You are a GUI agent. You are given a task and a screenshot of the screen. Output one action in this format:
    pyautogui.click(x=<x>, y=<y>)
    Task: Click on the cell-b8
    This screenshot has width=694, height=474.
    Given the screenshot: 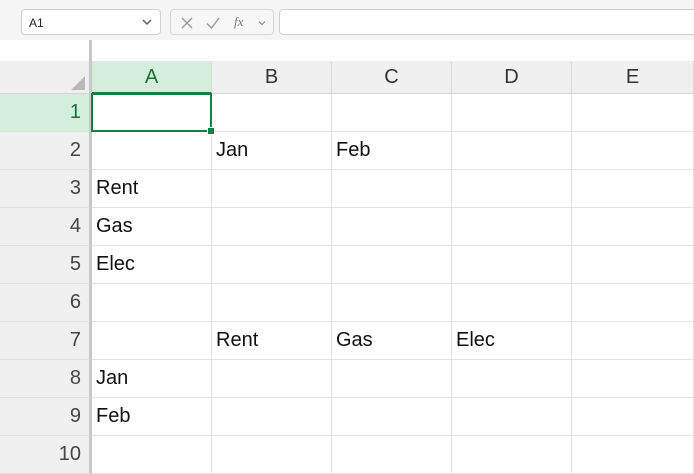 What is the action you would take?
    pyautogui.click(x=272, y=379)
    